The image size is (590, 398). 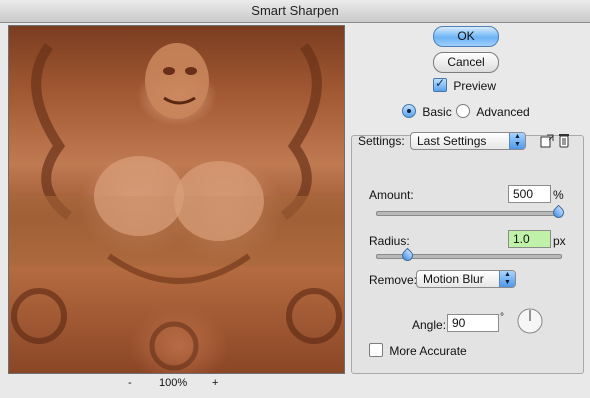 I want to click on remove-label: Remove:, so click(x=393, y=280).